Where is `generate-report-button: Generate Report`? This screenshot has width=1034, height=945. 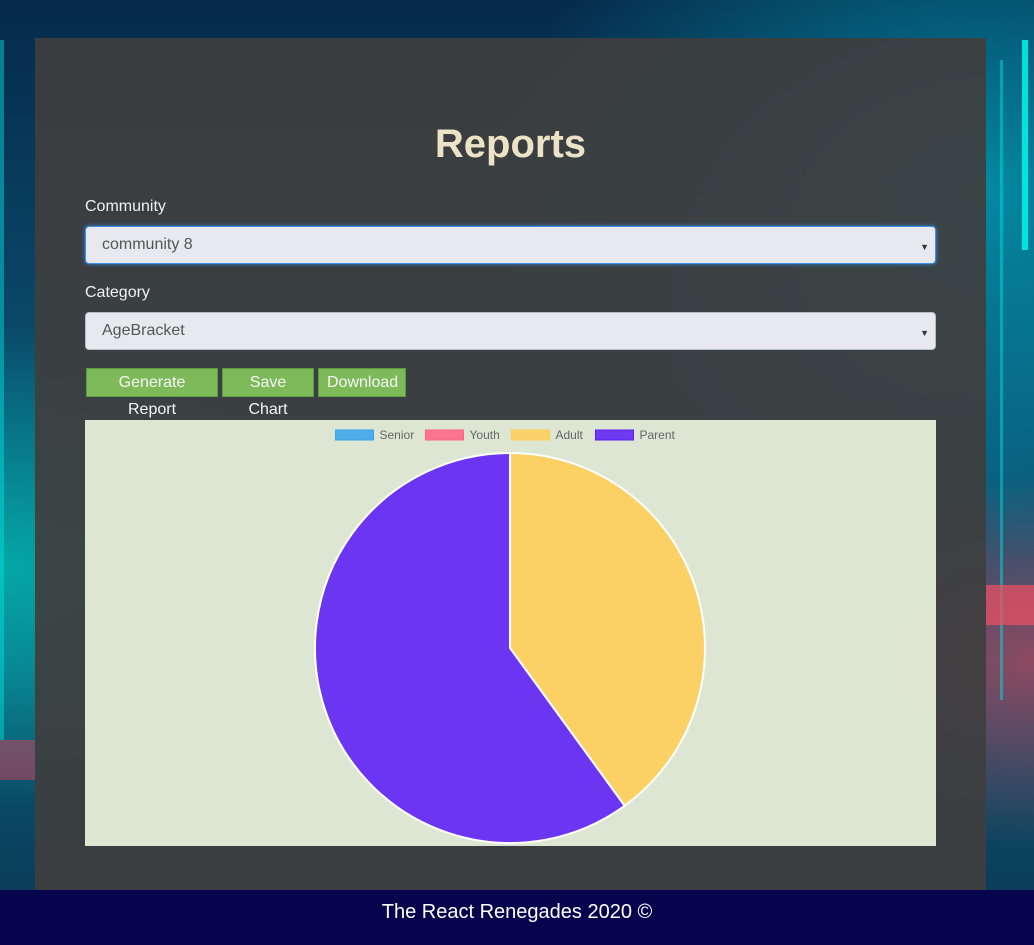
generate-report-button: Generate Report is located at coordinates (152, 393).